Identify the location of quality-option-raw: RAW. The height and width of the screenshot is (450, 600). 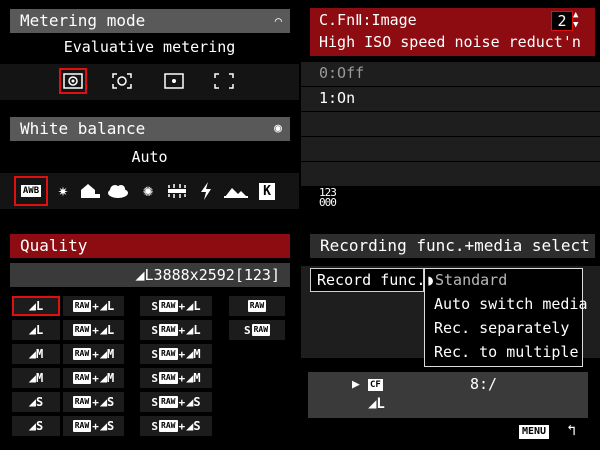
(257, 306).